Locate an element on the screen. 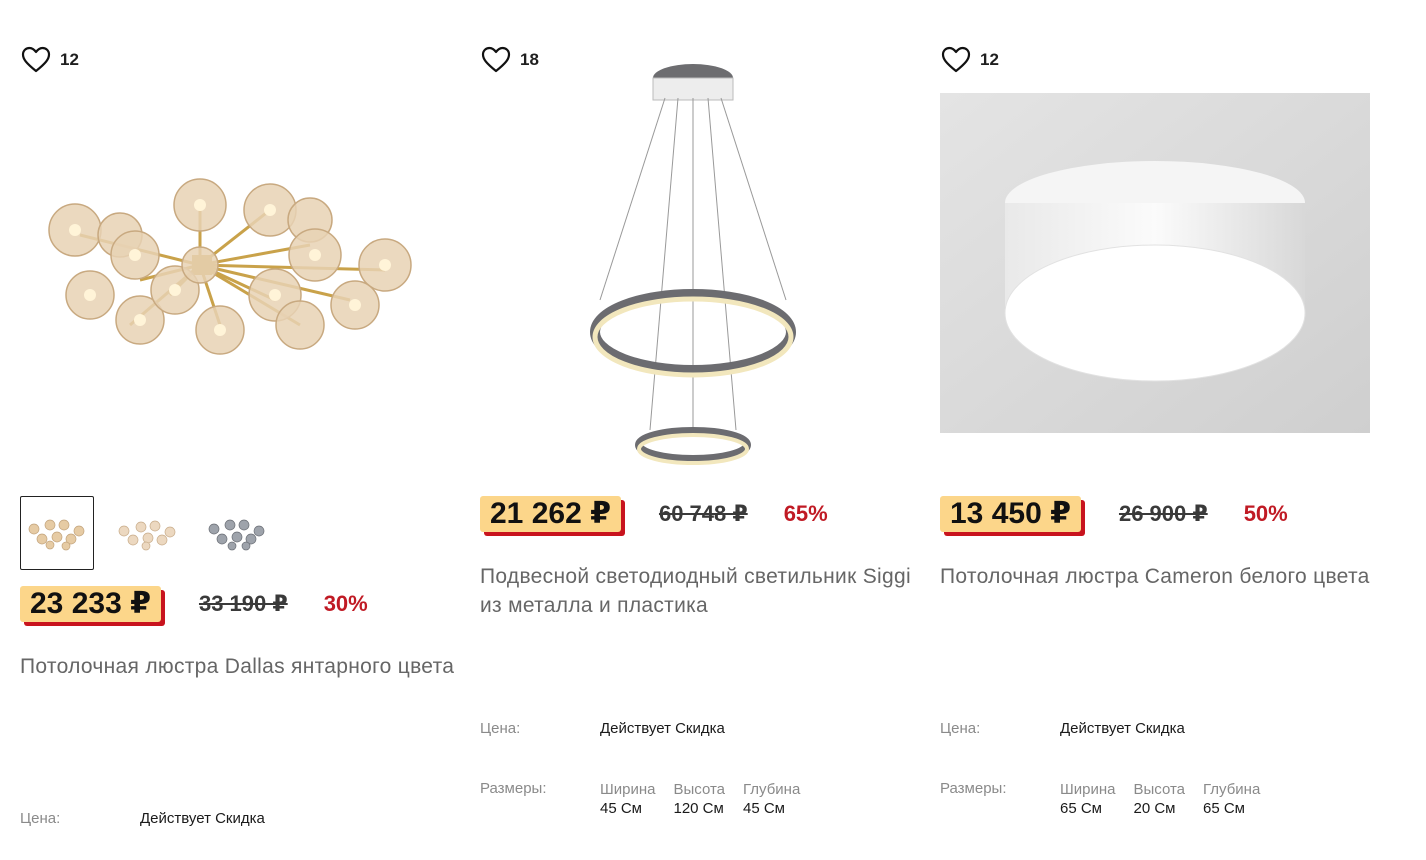 The image size is (1426, 860). dimensions: Ширина 45 См Высота 120 См Глубина 45 См is located at coordinates (709, 799).